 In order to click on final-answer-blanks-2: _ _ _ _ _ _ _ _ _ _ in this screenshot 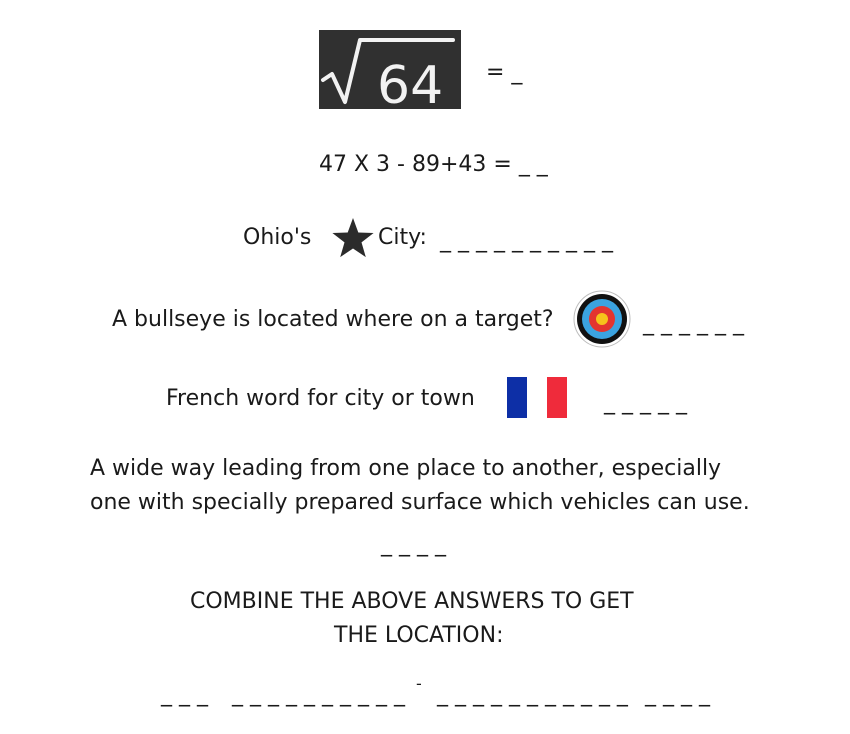, I will do `click(318, 694)`.